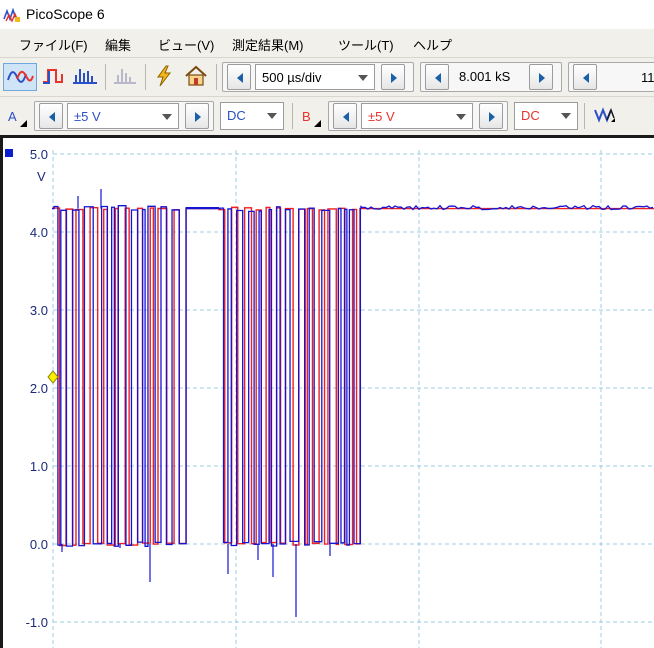 This screenshot has width=654, height=648. I want to click on y-tick-label: 4.0, so click(39, 232).